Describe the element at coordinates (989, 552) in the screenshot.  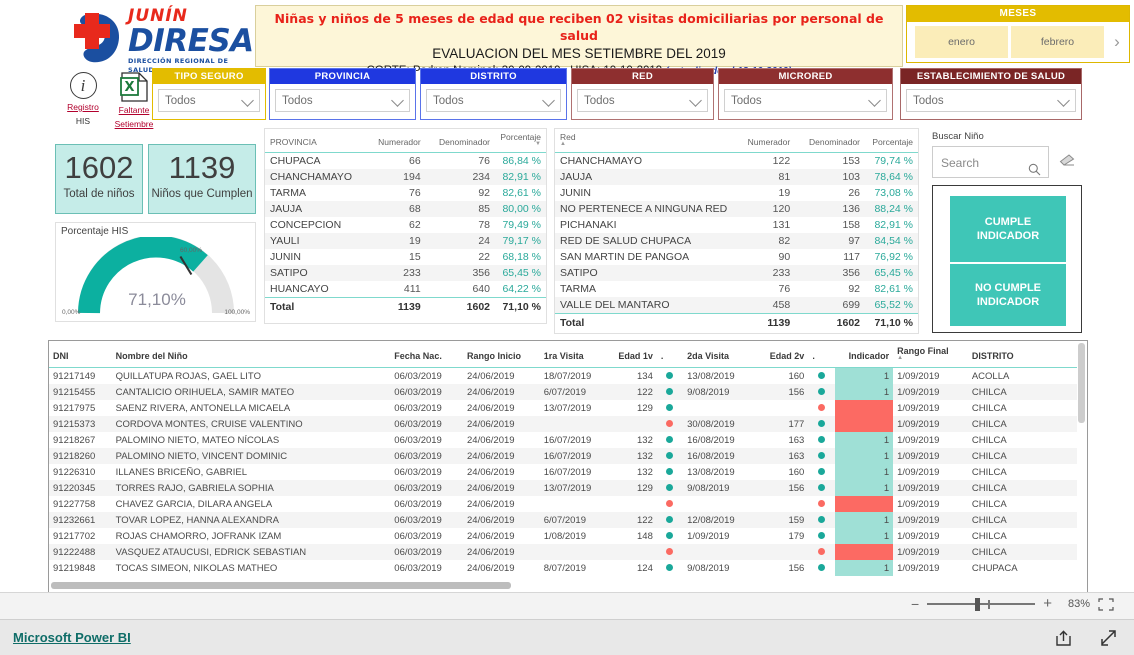
I see `cell-distrito: CHILCA` at that location.